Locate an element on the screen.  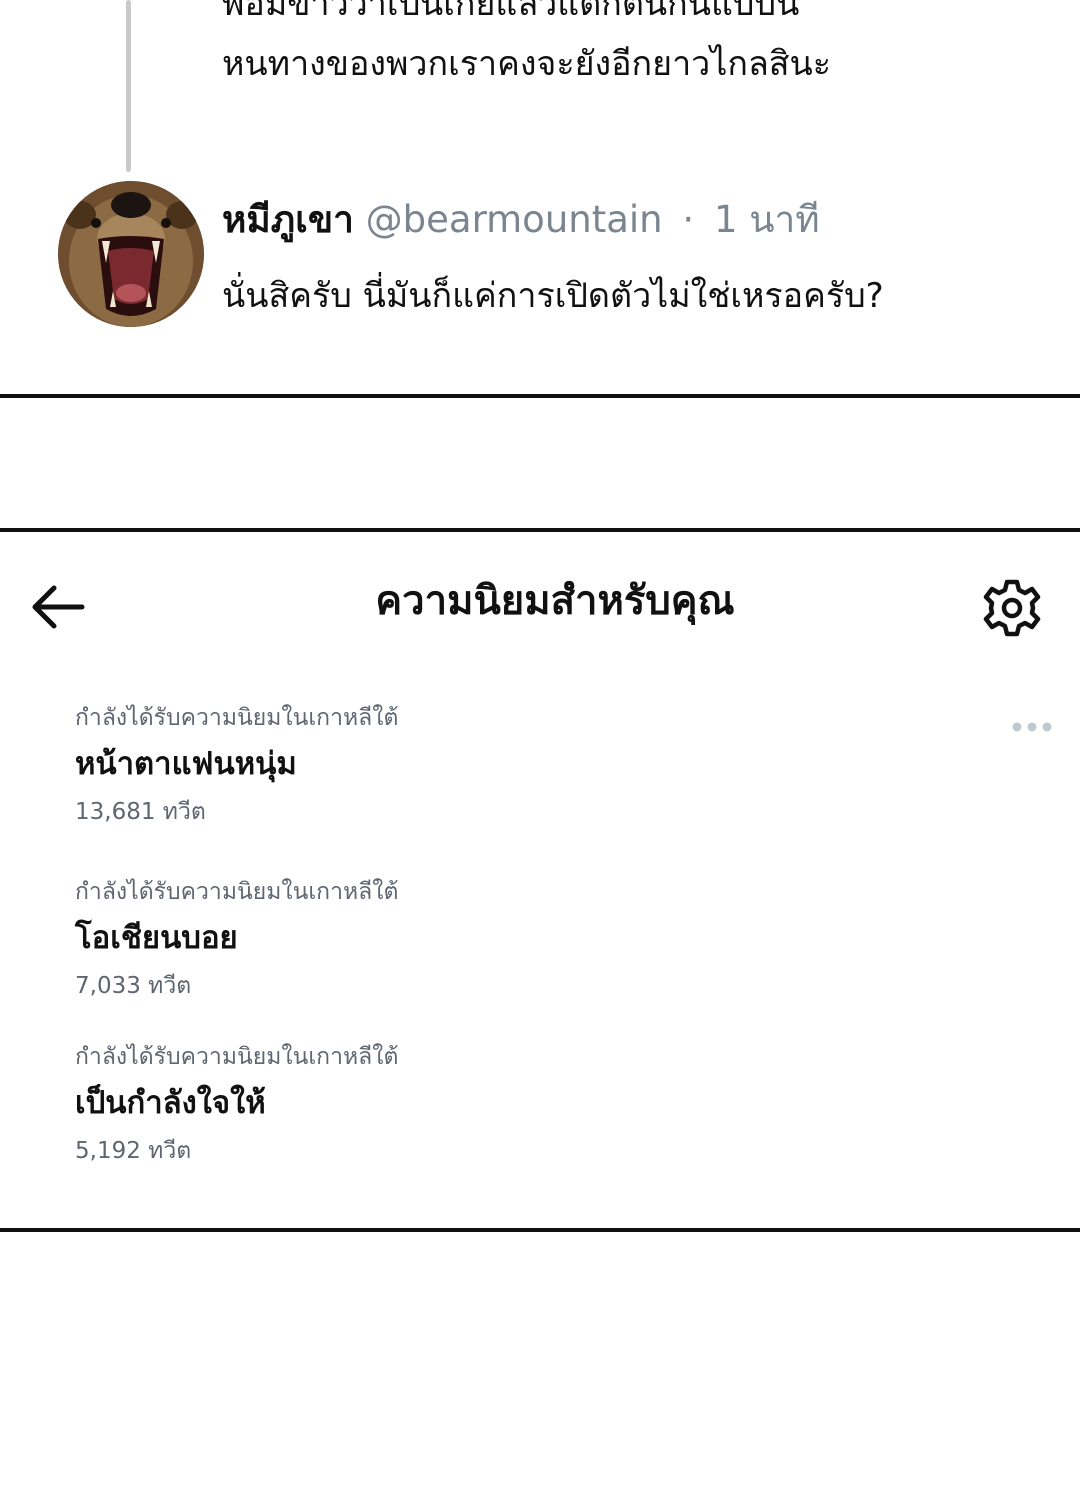
more-options-button is located at coordinates (1032, 727).